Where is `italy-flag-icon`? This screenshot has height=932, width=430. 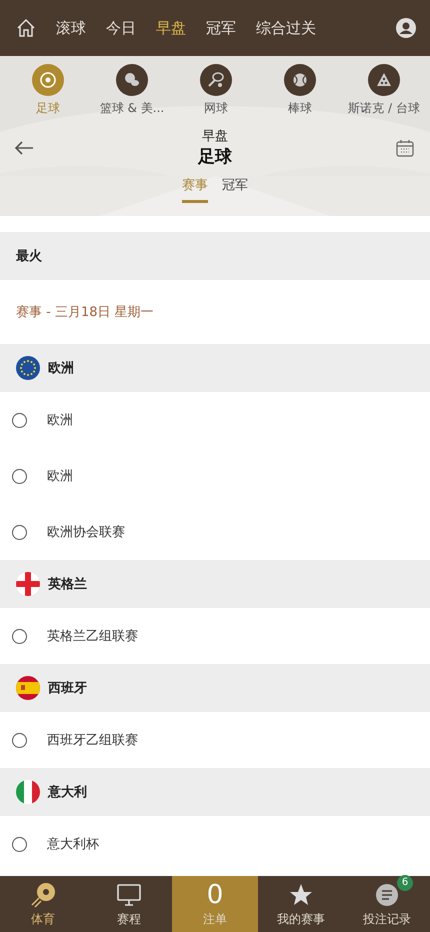 italy-flag-icon is located at coordinates (28, 792).